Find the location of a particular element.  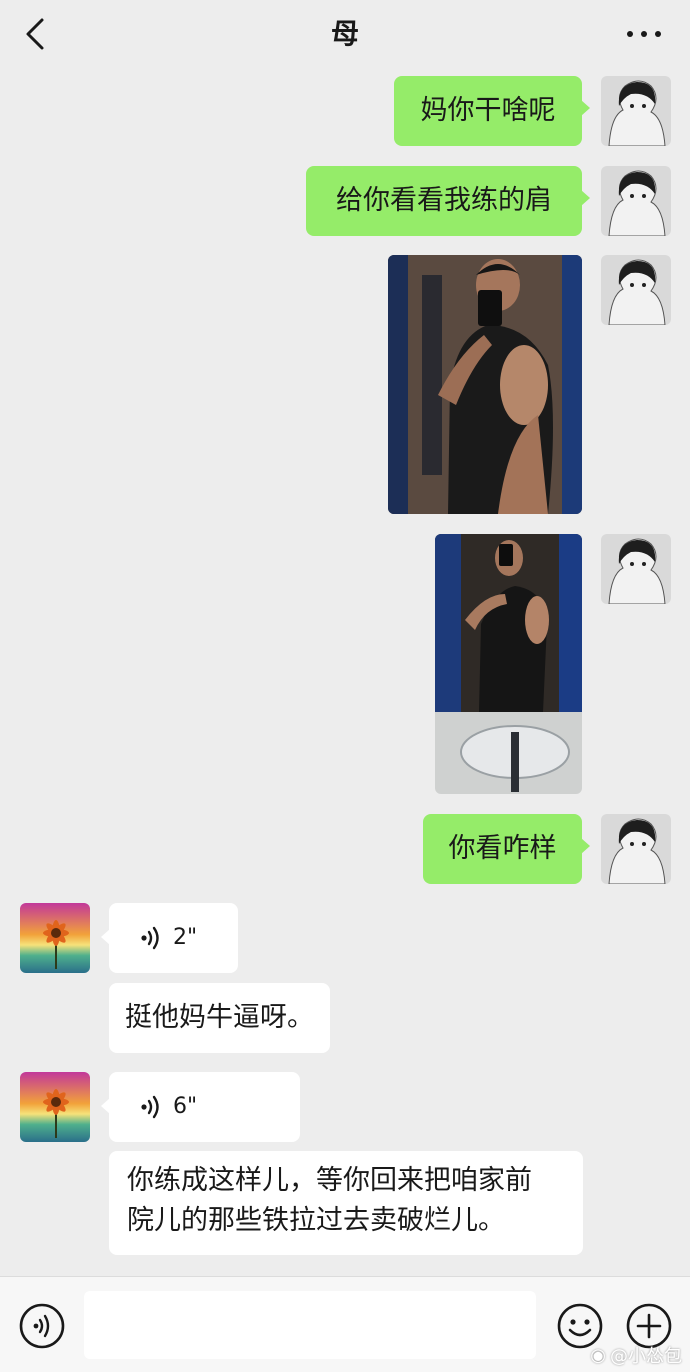

voice-mode-button is located at coordinates (42, 1328).